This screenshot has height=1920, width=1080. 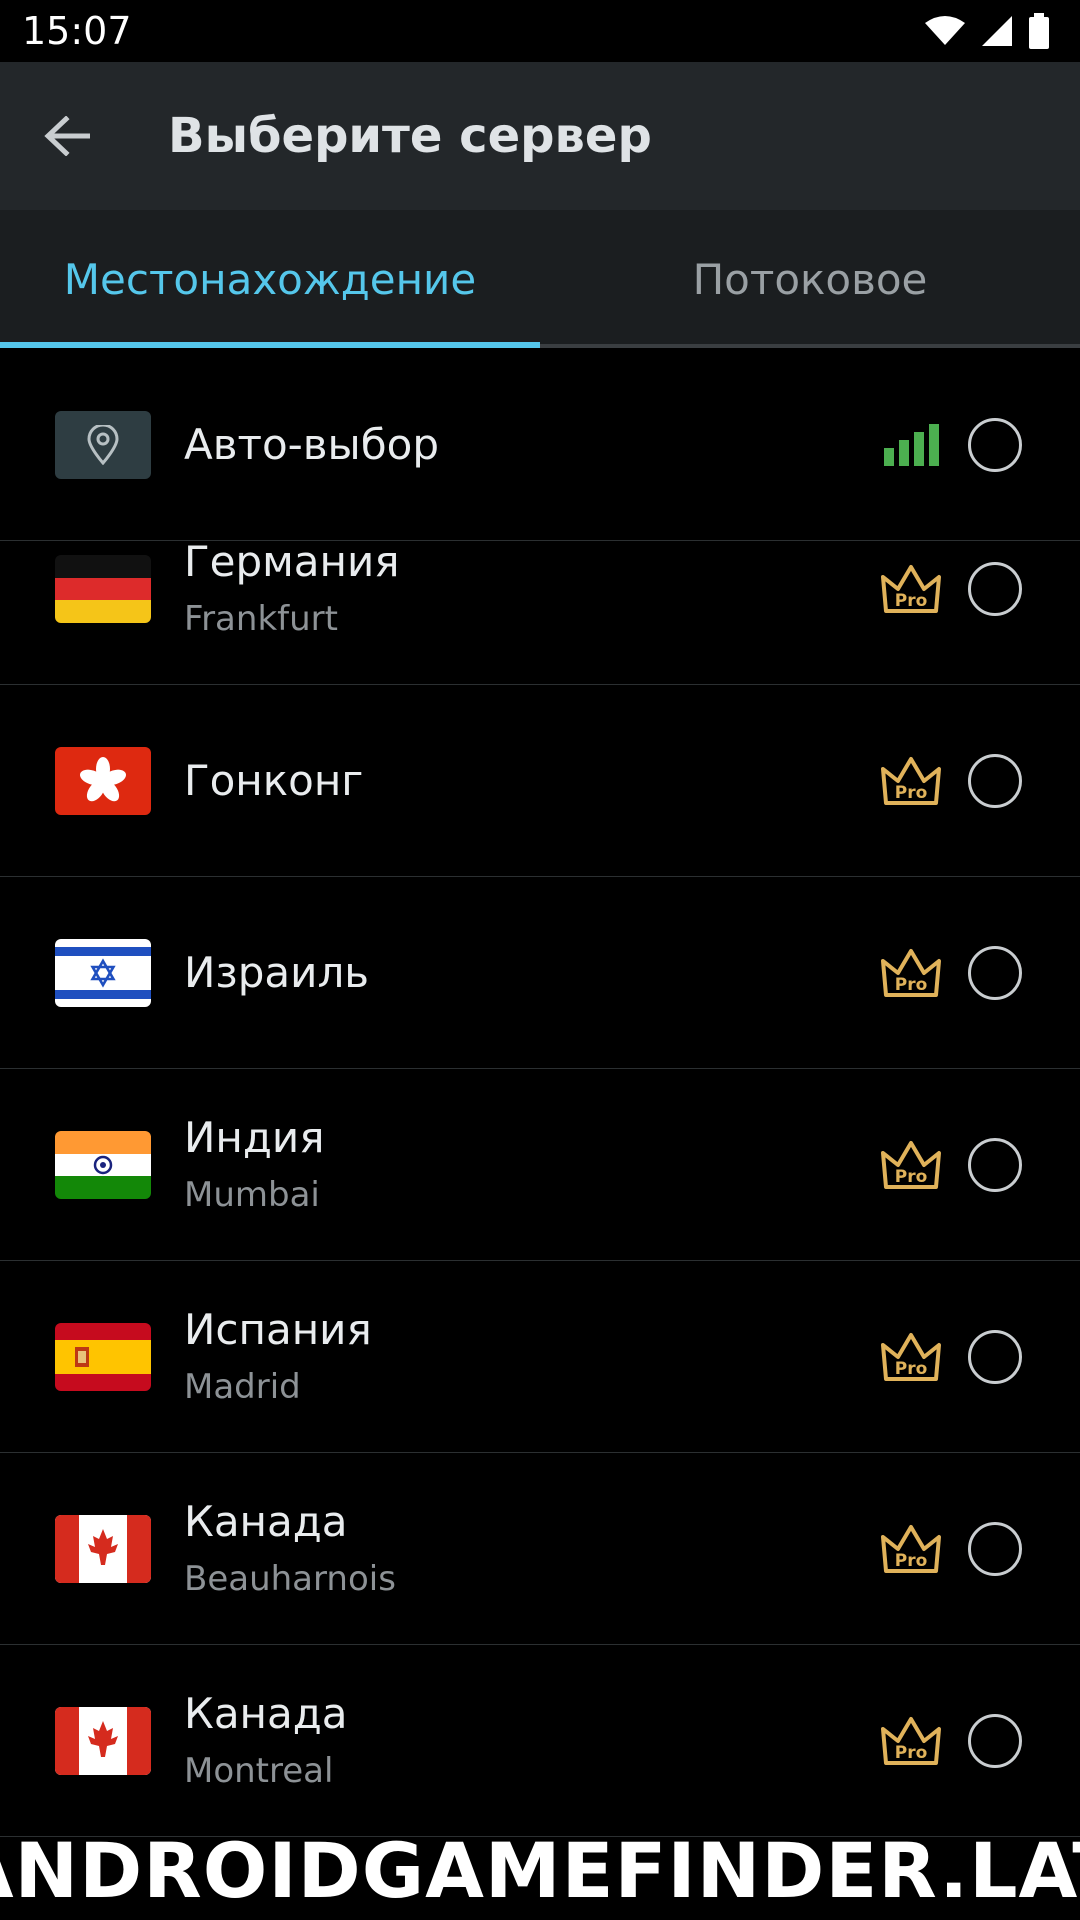 I want to click on location-pin-icon-box, so click(x=103, y=445).